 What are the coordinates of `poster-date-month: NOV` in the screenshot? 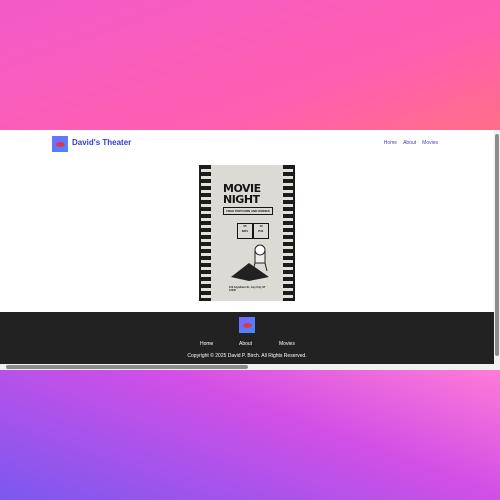 It's located at (245, 231).